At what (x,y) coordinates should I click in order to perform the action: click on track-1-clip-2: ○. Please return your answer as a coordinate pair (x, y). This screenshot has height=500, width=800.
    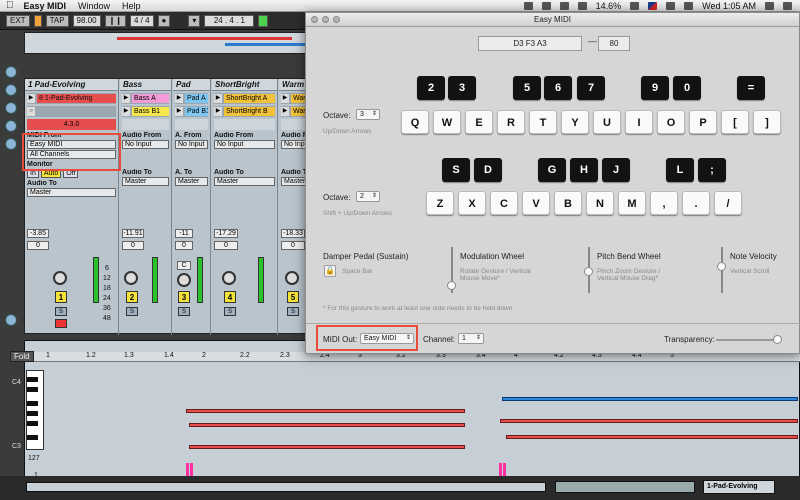
    Looking at the image, I should click on (71, 111).